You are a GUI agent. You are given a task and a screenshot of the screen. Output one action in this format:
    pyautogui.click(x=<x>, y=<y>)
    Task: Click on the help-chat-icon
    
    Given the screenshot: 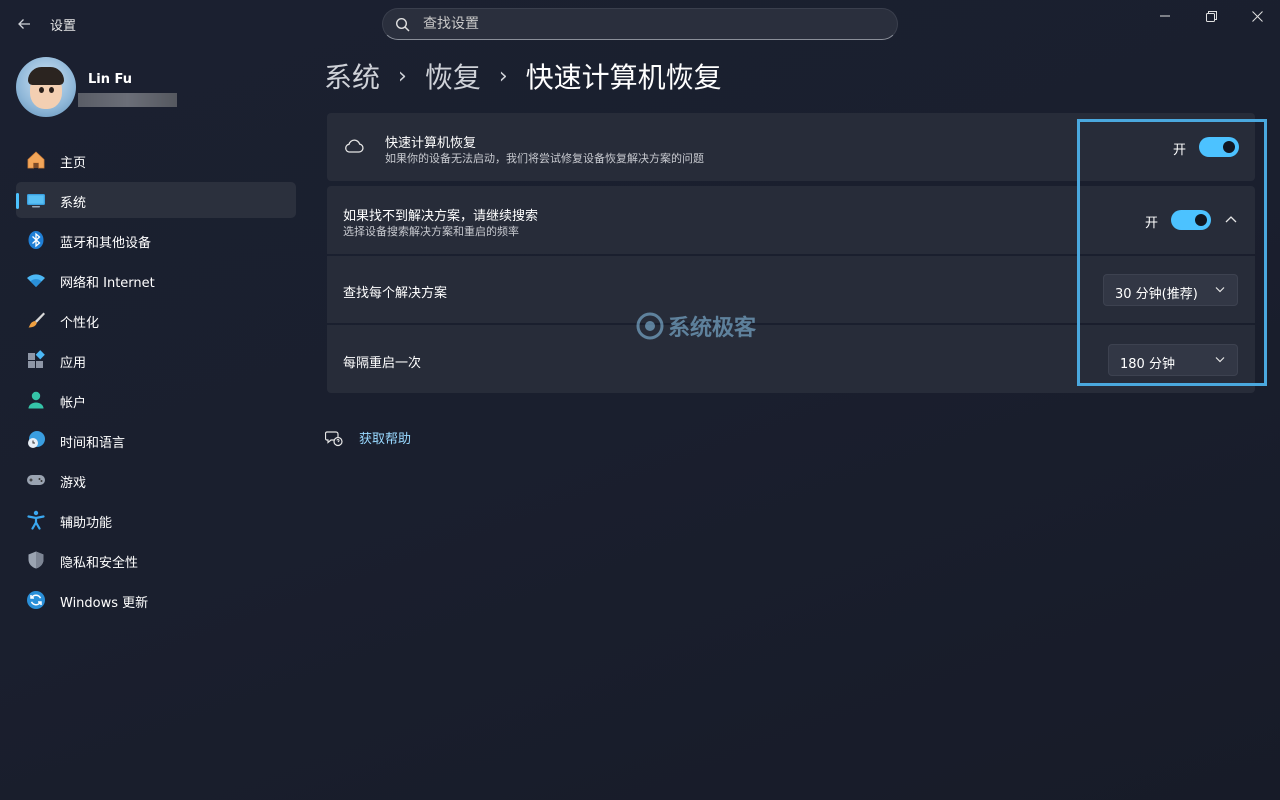 What is the action you would take?
    pyautogui.click(x=334, y=438)
    